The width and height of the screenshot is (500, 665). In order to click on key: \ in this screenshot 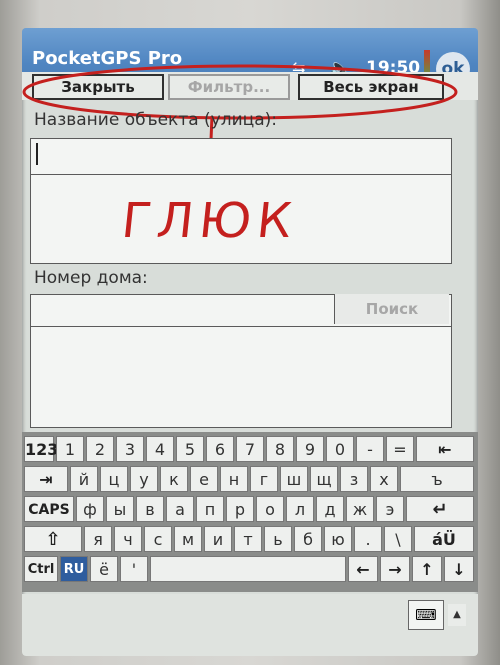, I will do `click(398, 539)`.